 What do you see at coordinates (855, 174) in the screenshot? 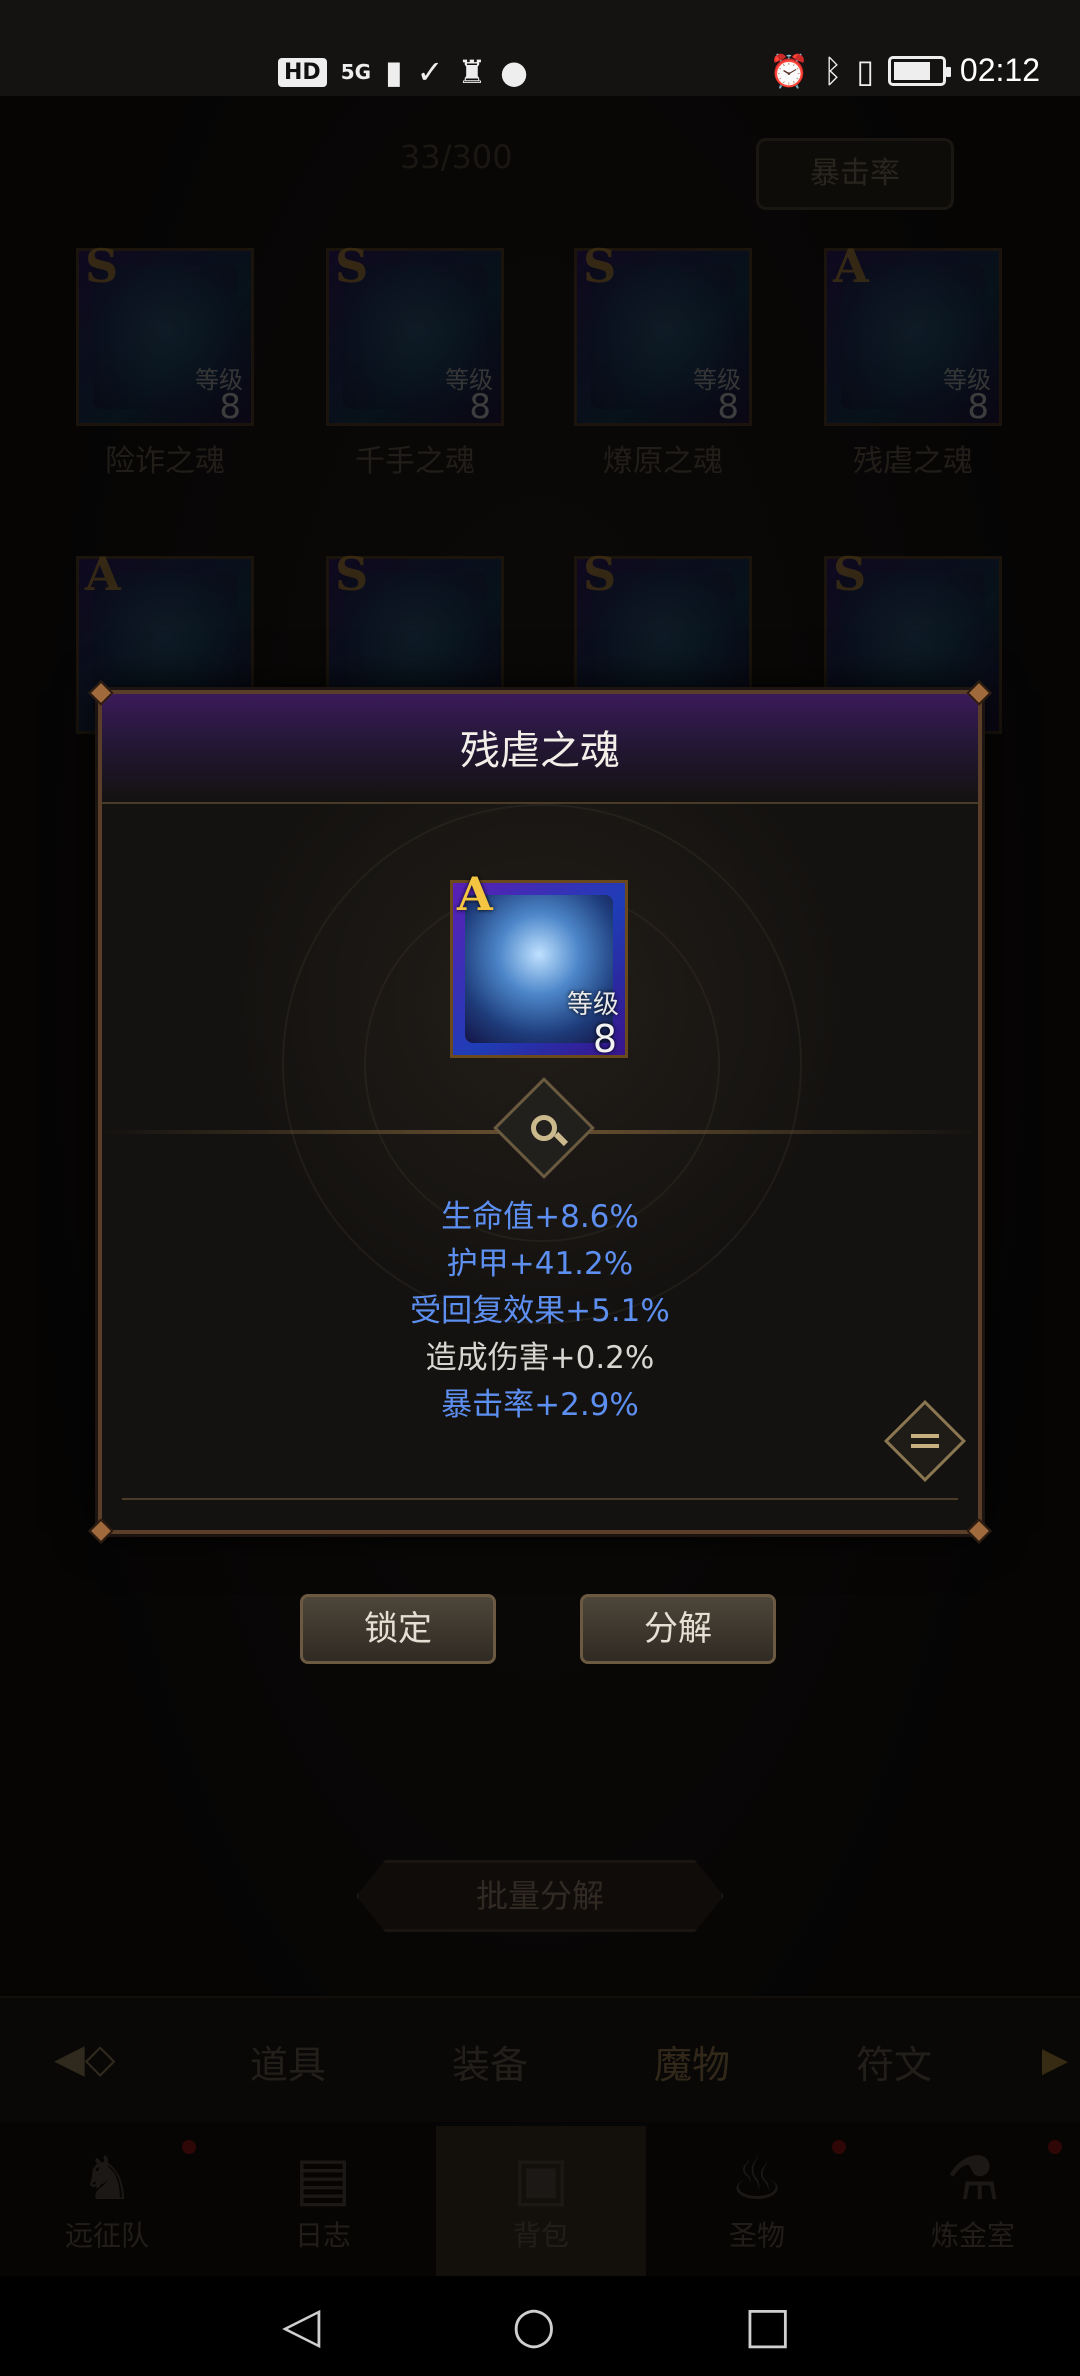
I see `sort-button: 暴击率` at bounding box center [855, 174].